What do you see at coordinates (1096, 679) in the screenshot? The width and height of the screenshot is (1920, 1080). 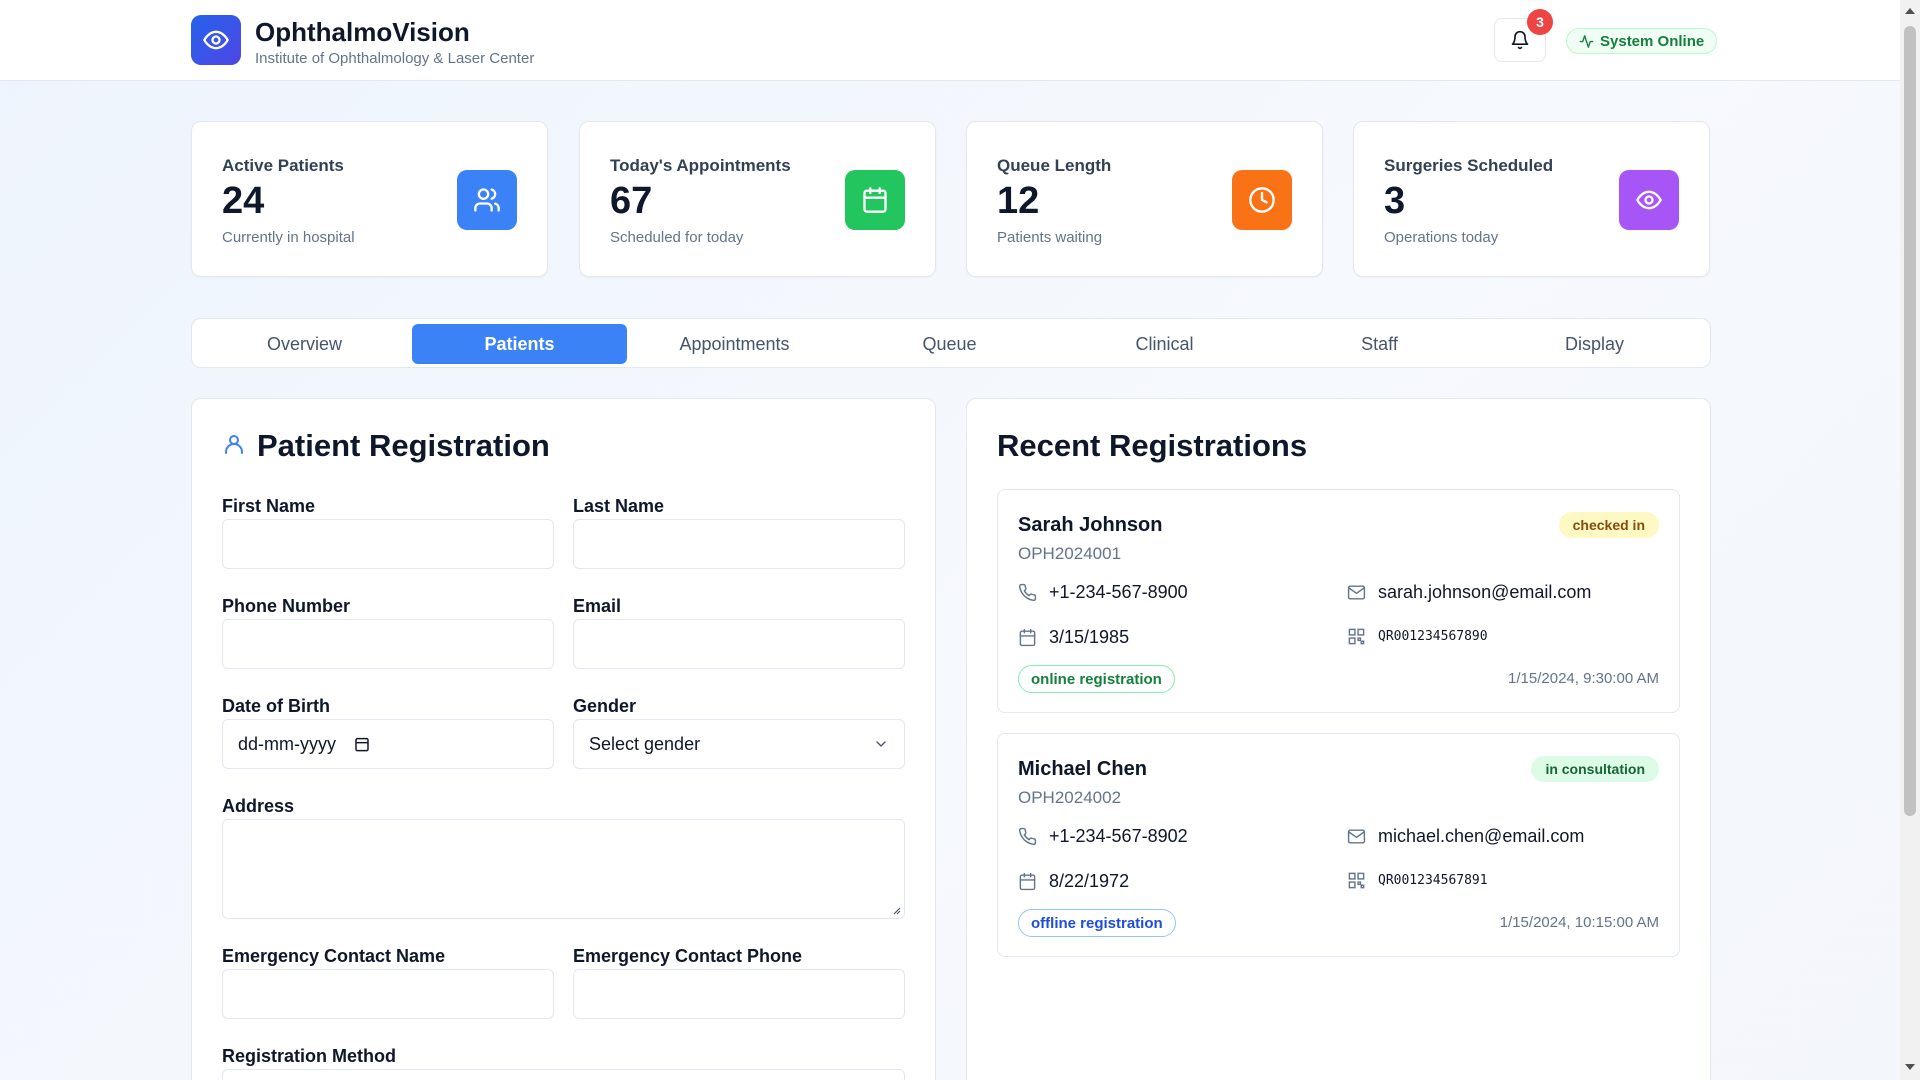 I see `registration-method-badge: online registration` at bounding box center [1096, 679].